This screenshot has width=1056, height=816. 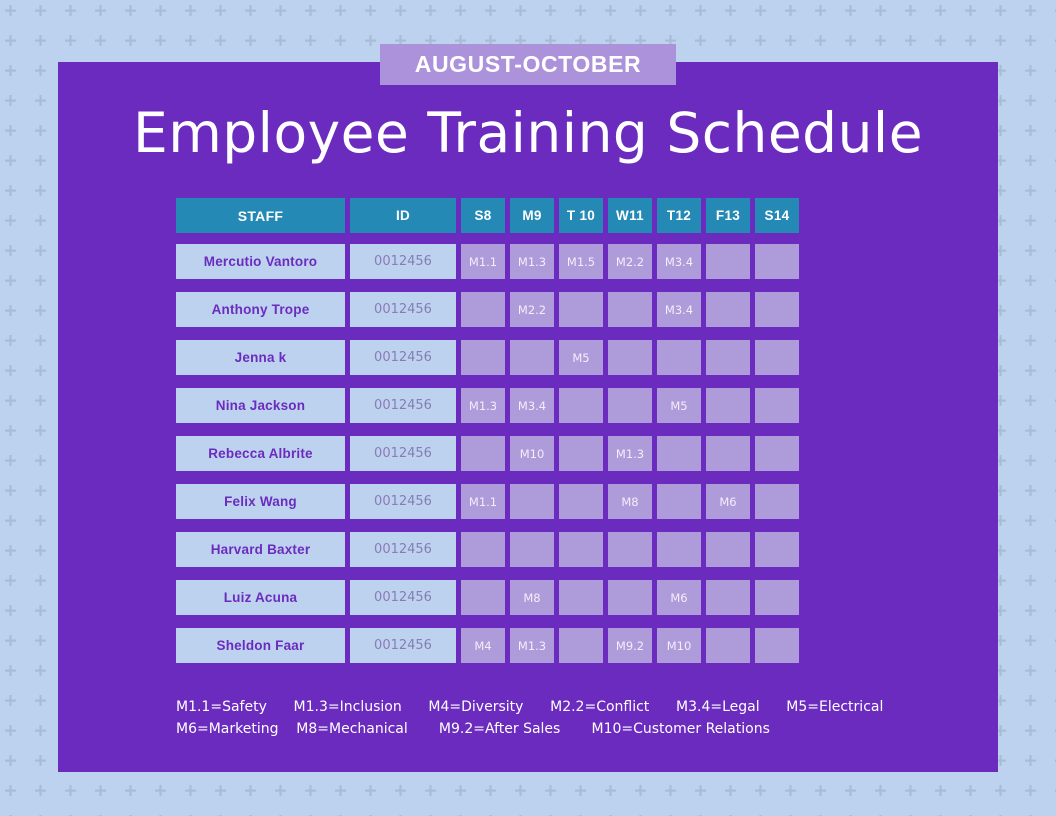 What do you see at coordinates (483, 215) in the screenshot?
I see `column-header-s8: S8` at bounding box center [483, 215].